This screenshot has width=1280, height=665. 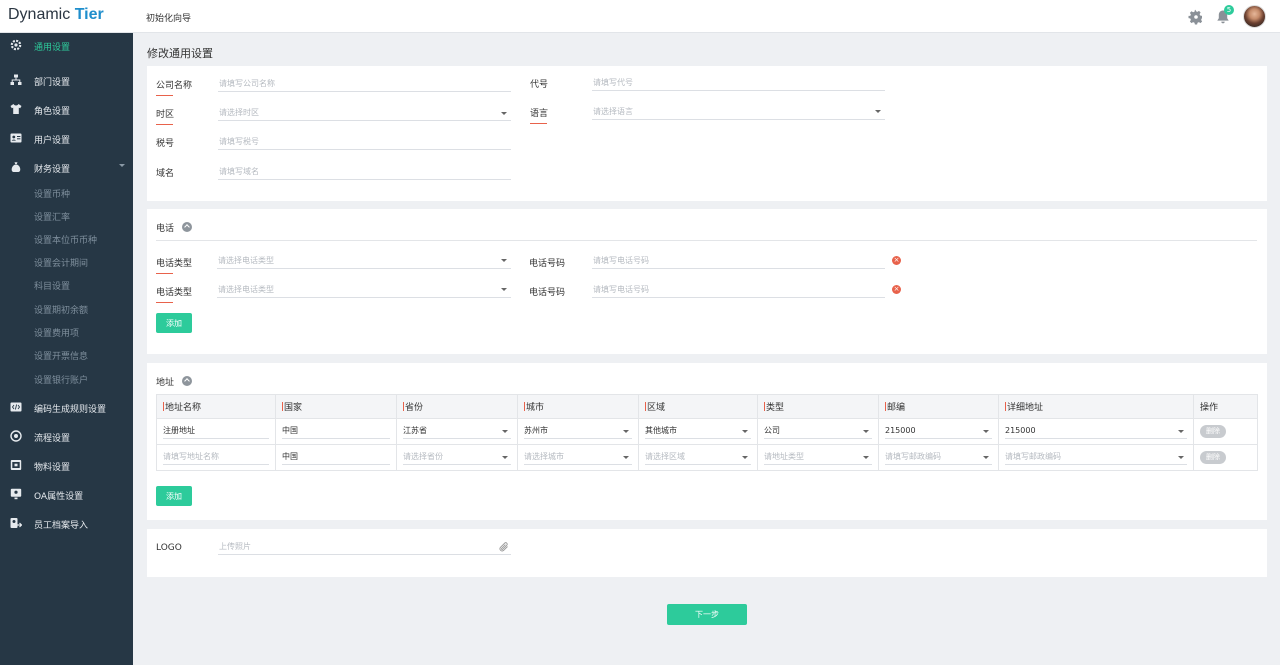 What do you see at coordinates (61, 379) in the screenshot?
I see `sidebar-sub-bank-account: 设置银行账户` at bounding box center [61, 379].